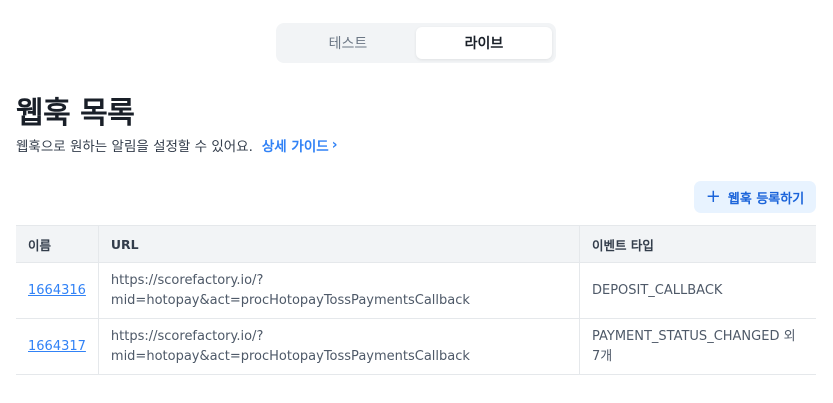 This screenshot has height=403, width=833. I want to click on cell-event-type: PAYMENT_STATUS_CHANGED 외 7개, so click(697, 346).